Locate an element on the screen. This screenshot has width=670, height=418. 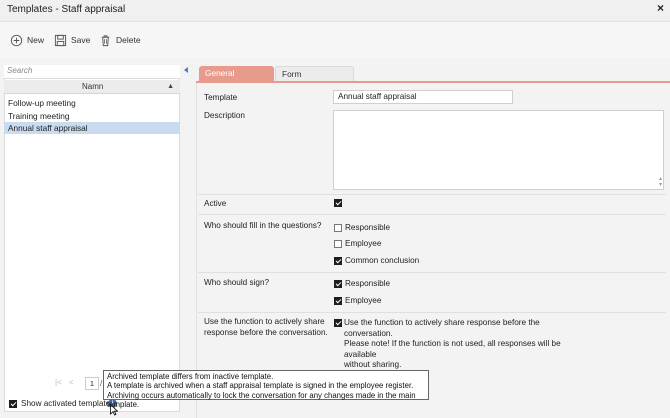
share-label-line: Use the function to actively share is located at coordinates (264, 321).